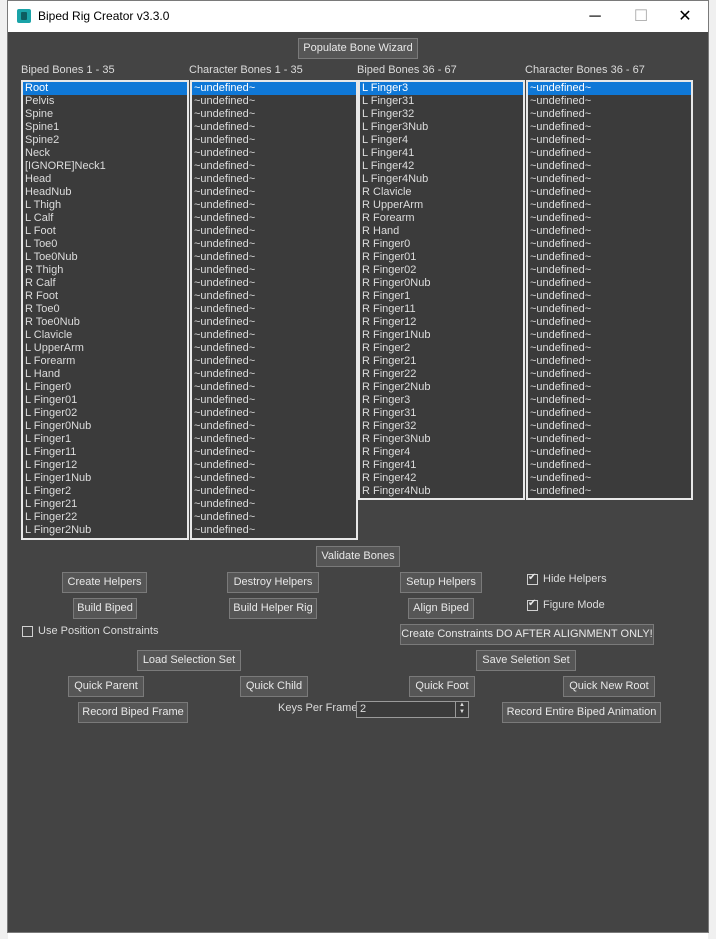  What do you see at coordinates (105, 296) in the screenshot?
I see `list-item: R Foot` at bounding box center [105, 296].